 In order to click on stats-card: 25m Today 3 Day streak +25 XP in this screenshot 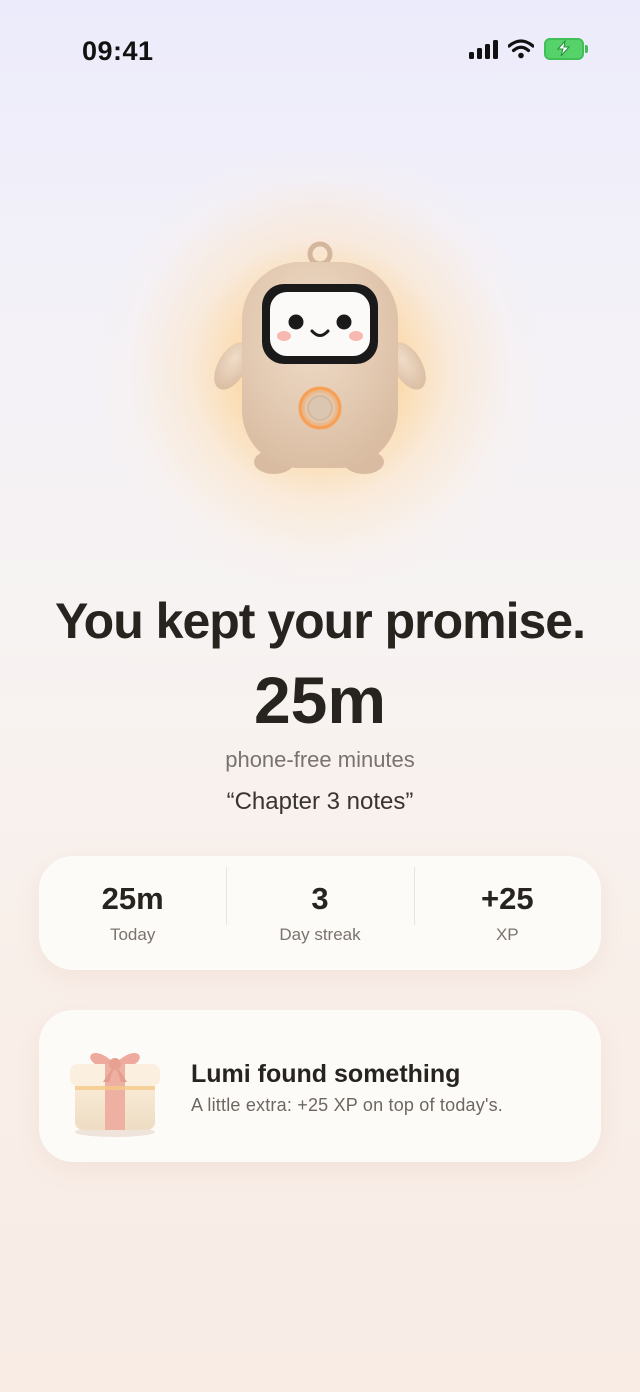, I will do `click(320, 913)`.